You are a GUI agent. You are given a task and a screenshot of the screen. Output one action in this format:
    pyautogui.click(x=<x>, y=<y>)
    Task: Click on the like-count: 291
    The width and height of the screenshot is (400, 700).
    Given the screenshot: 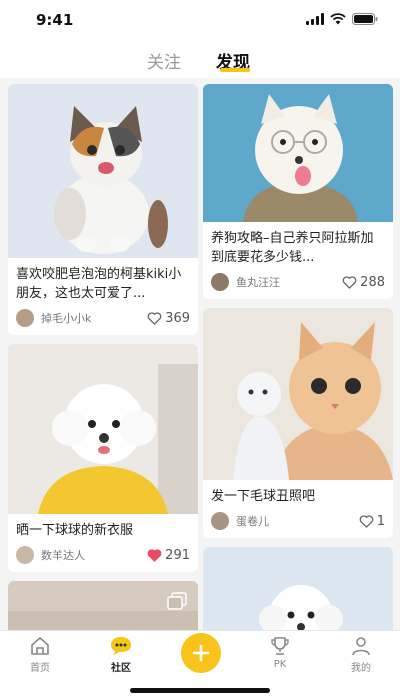 What is the action you would take?
    pyautogui.click(x=177, y=555)
    